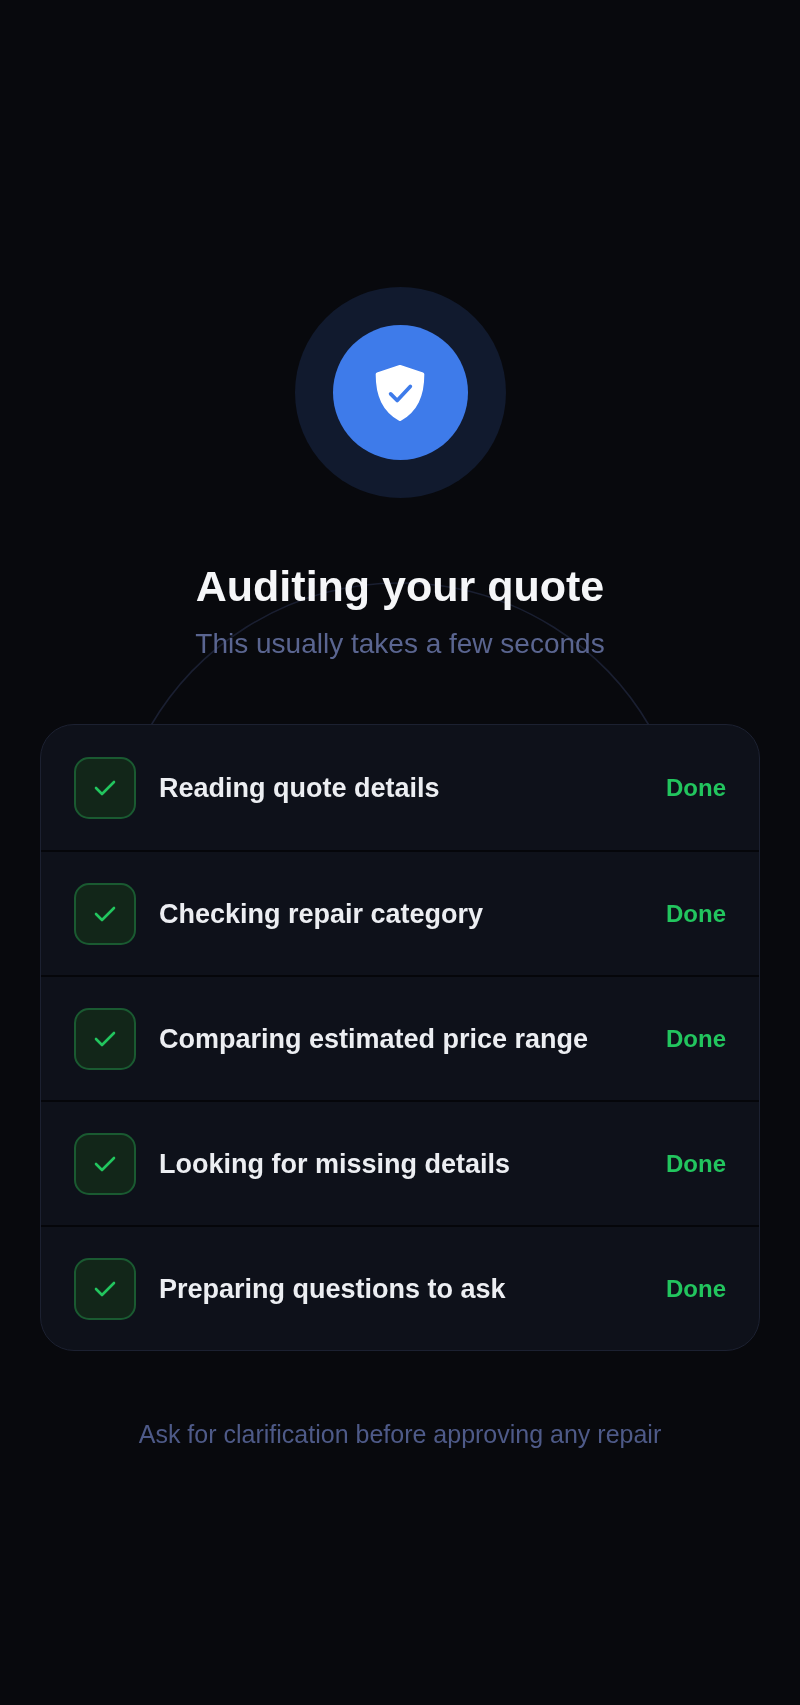  I want to click on step-label: Comparing estimated price range, so click(374, 1039).